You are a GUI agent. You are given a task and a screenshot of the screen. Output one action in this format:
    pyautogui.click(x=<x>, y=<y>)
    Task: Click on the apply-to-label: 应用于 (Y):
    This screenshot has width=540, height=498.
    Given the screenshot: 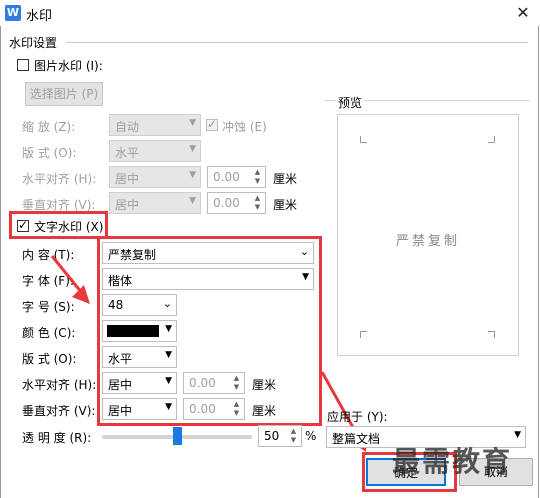 What is the action you would take?
    pyautogui.click(x=357, y=417)
    